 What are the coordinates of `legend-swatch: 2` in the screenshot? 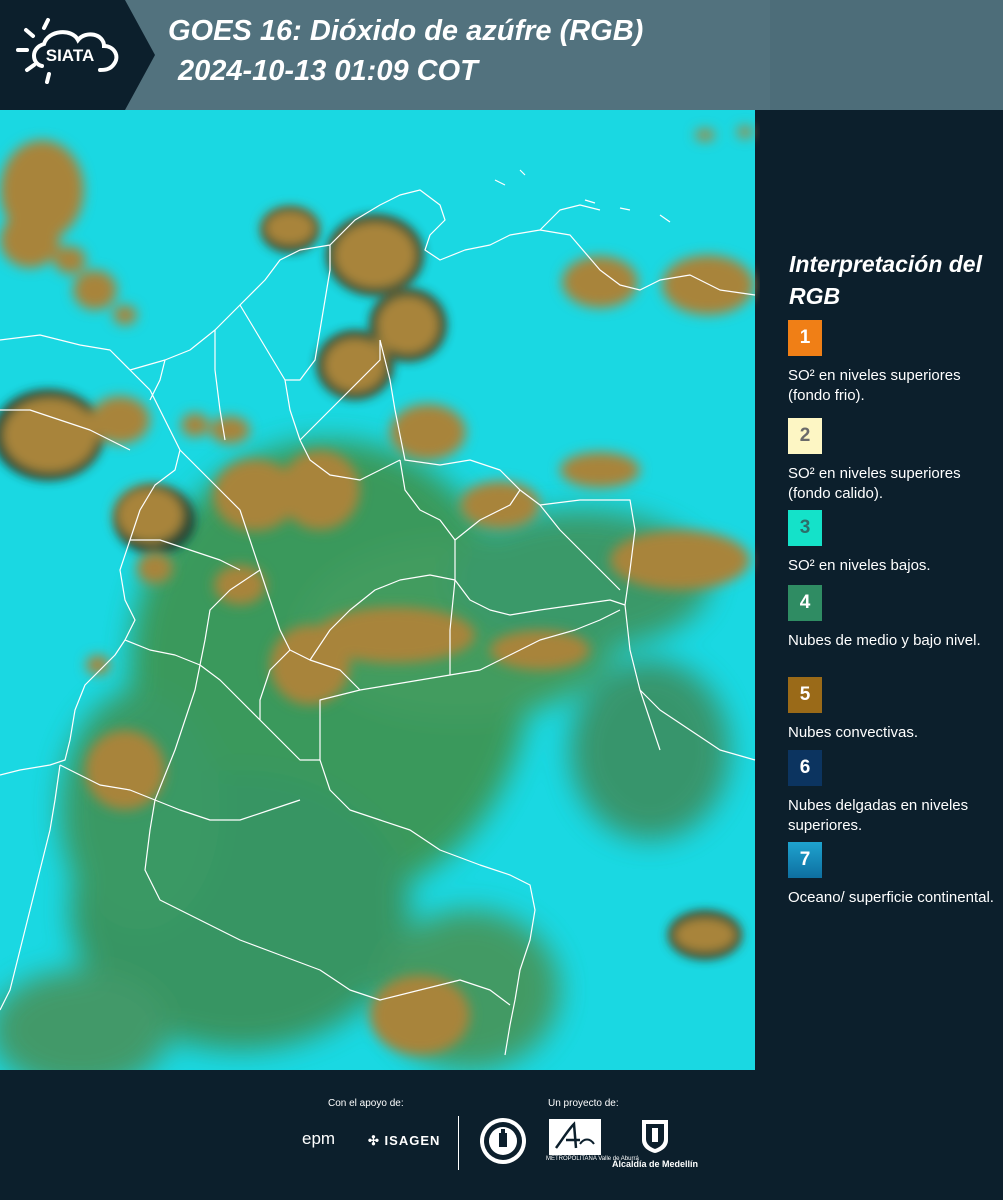 It's located at (805, 436).